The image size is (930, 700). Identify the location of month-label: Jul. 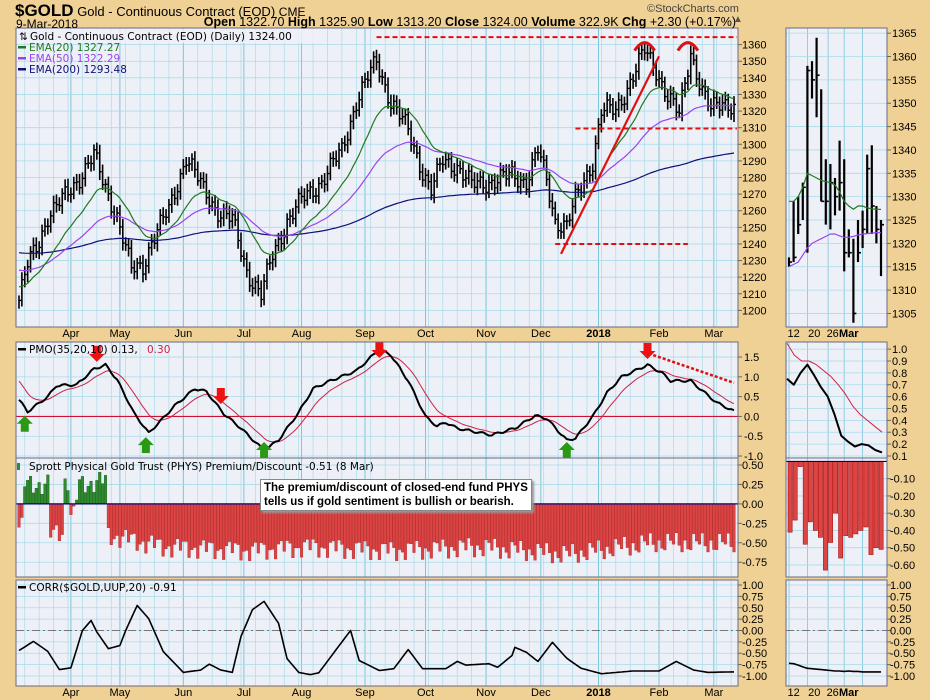
(244, 334).